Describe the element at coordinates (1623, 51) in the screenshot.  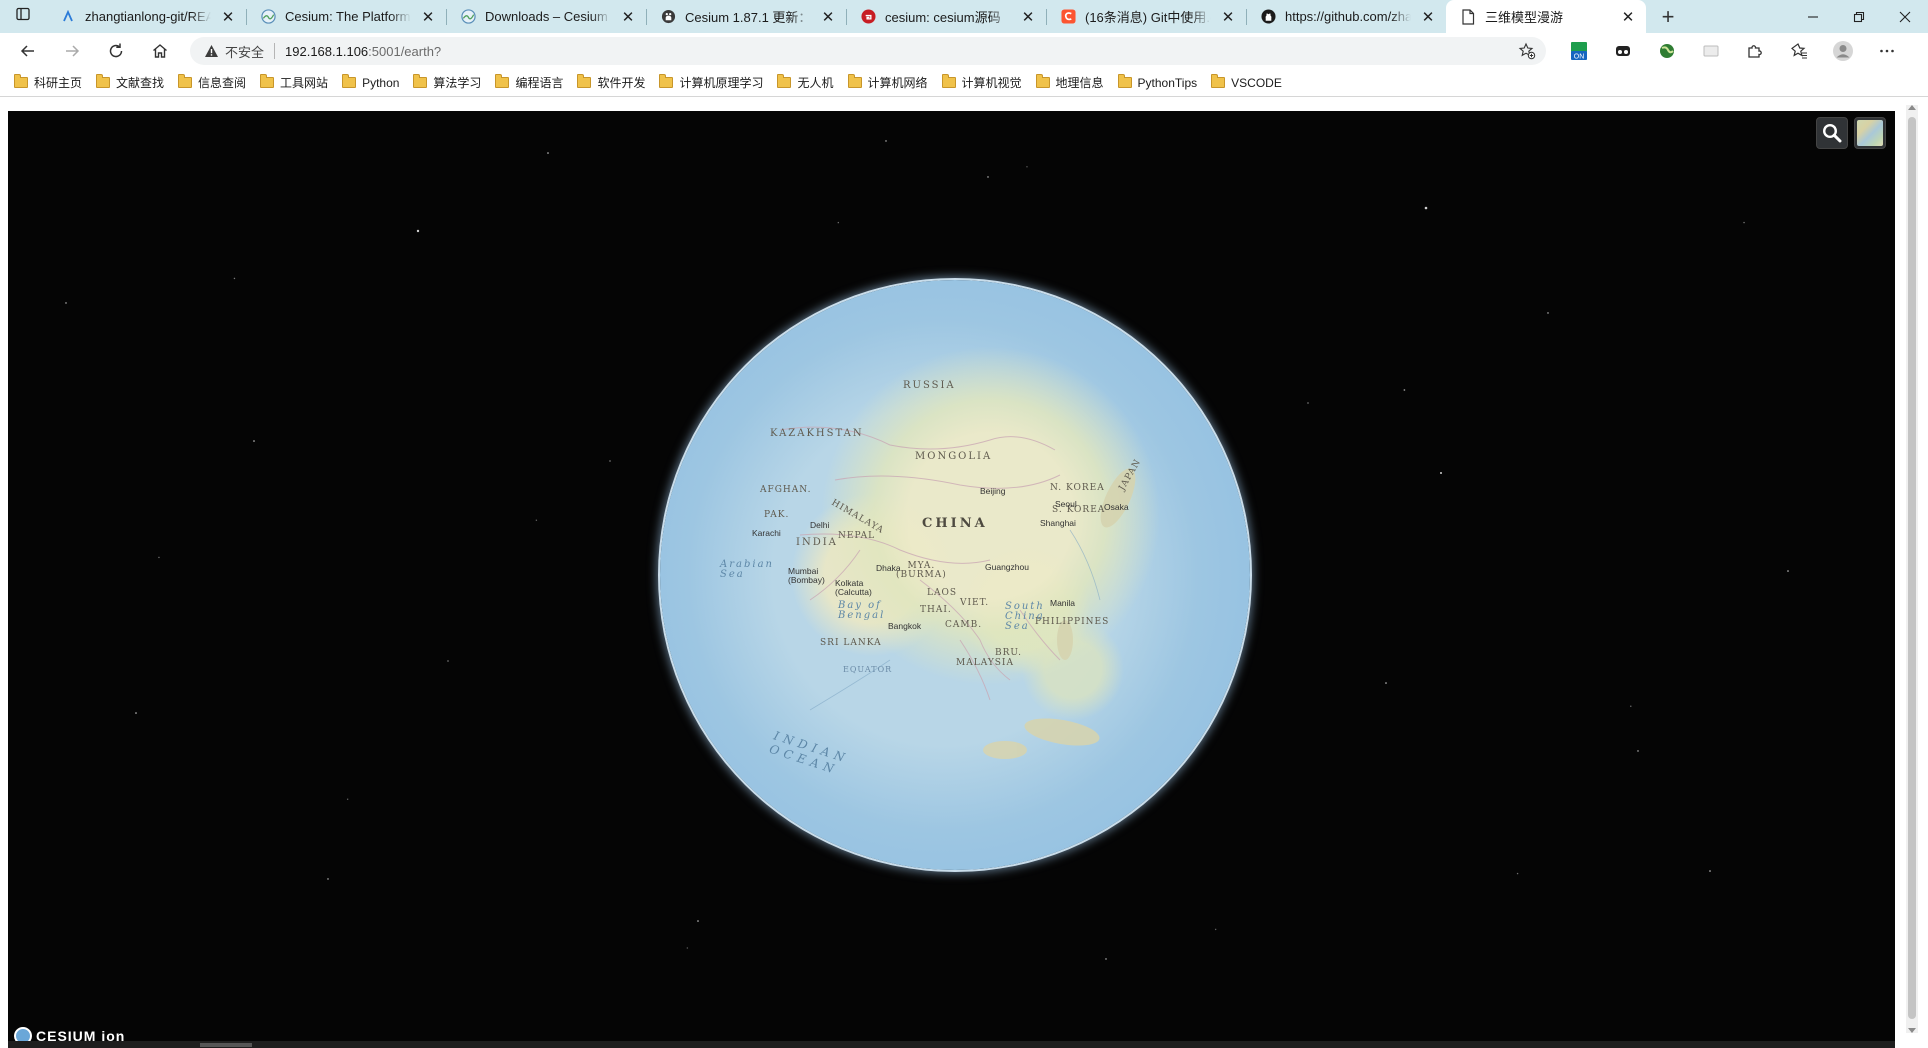
I see `extension-incognito-button` at that location.